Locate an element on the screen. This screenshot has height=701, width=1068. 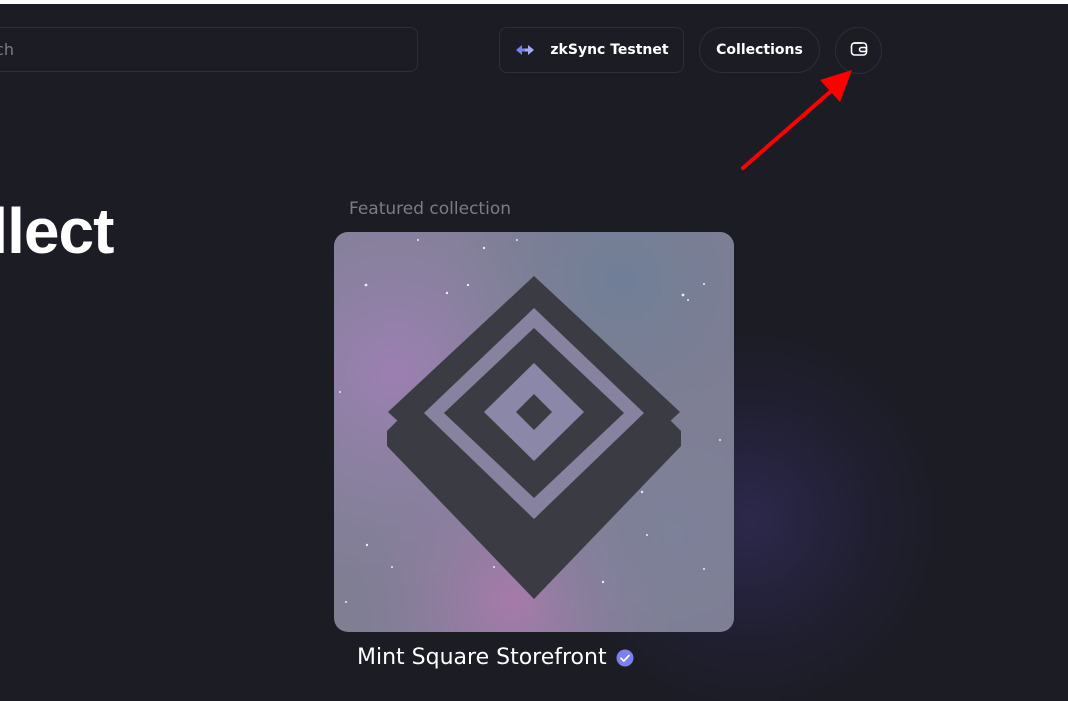
annotation-arrow is located at coordinates (796, 120).